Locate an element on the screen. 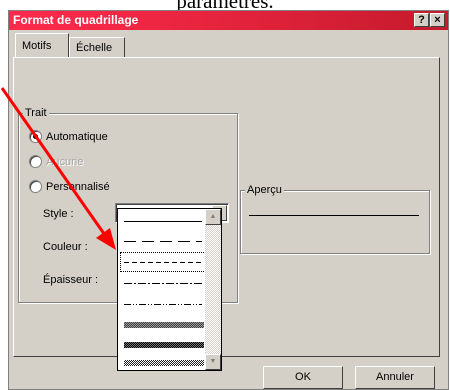  style-option-solid is located at coordinates (163, 221).